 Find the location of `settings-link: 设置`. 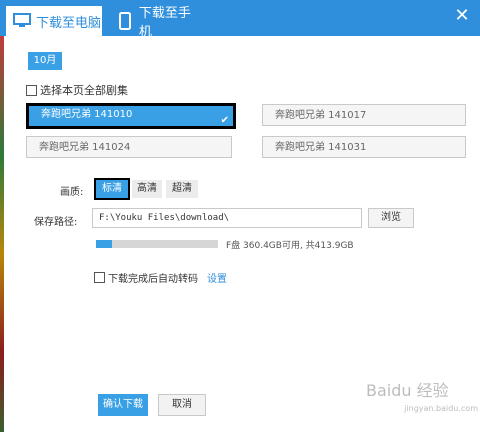

settings-link: 设置 is located at coordinates (217, 277).